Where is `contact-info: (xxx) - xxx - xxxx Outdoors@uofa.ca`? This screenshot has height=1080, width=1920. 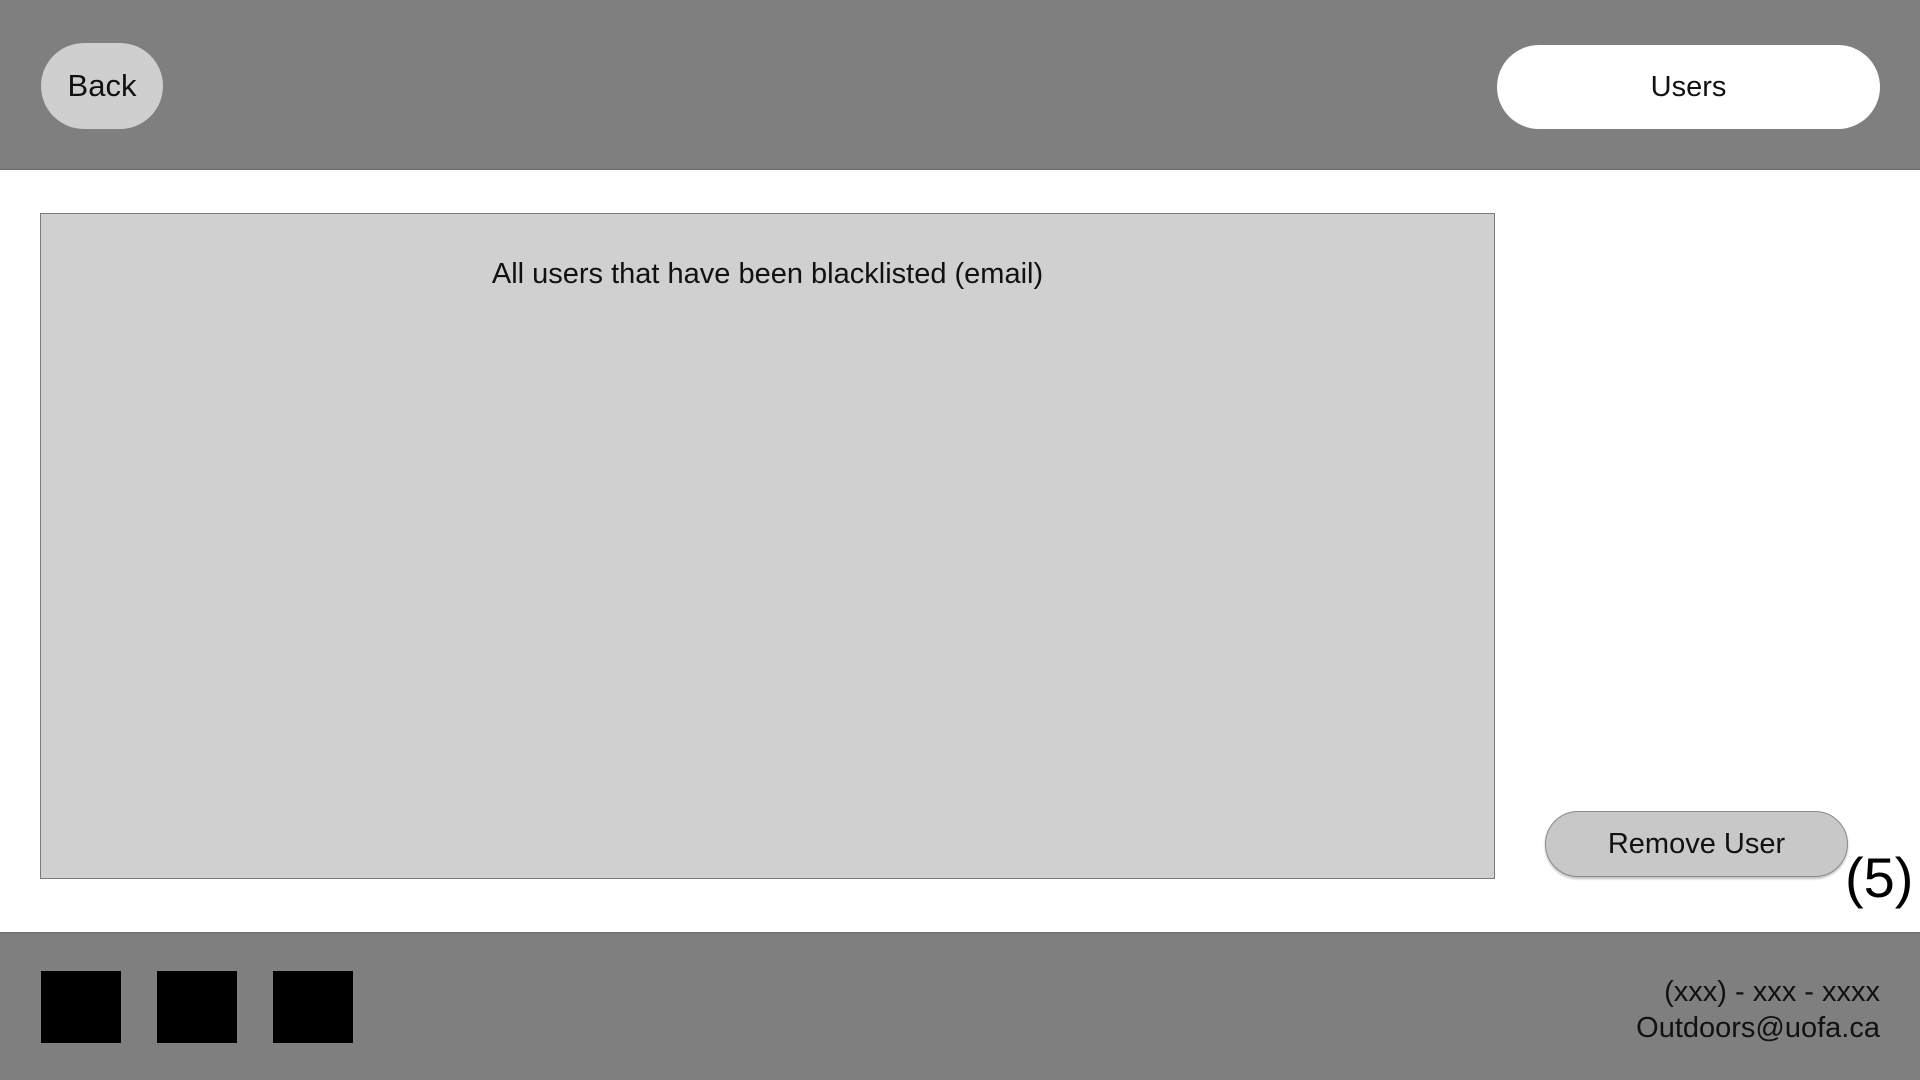 contact-info: (xxx) - xxx - xxxx Outdoors@uofa.ca is located at coordinates (1758, 1010).